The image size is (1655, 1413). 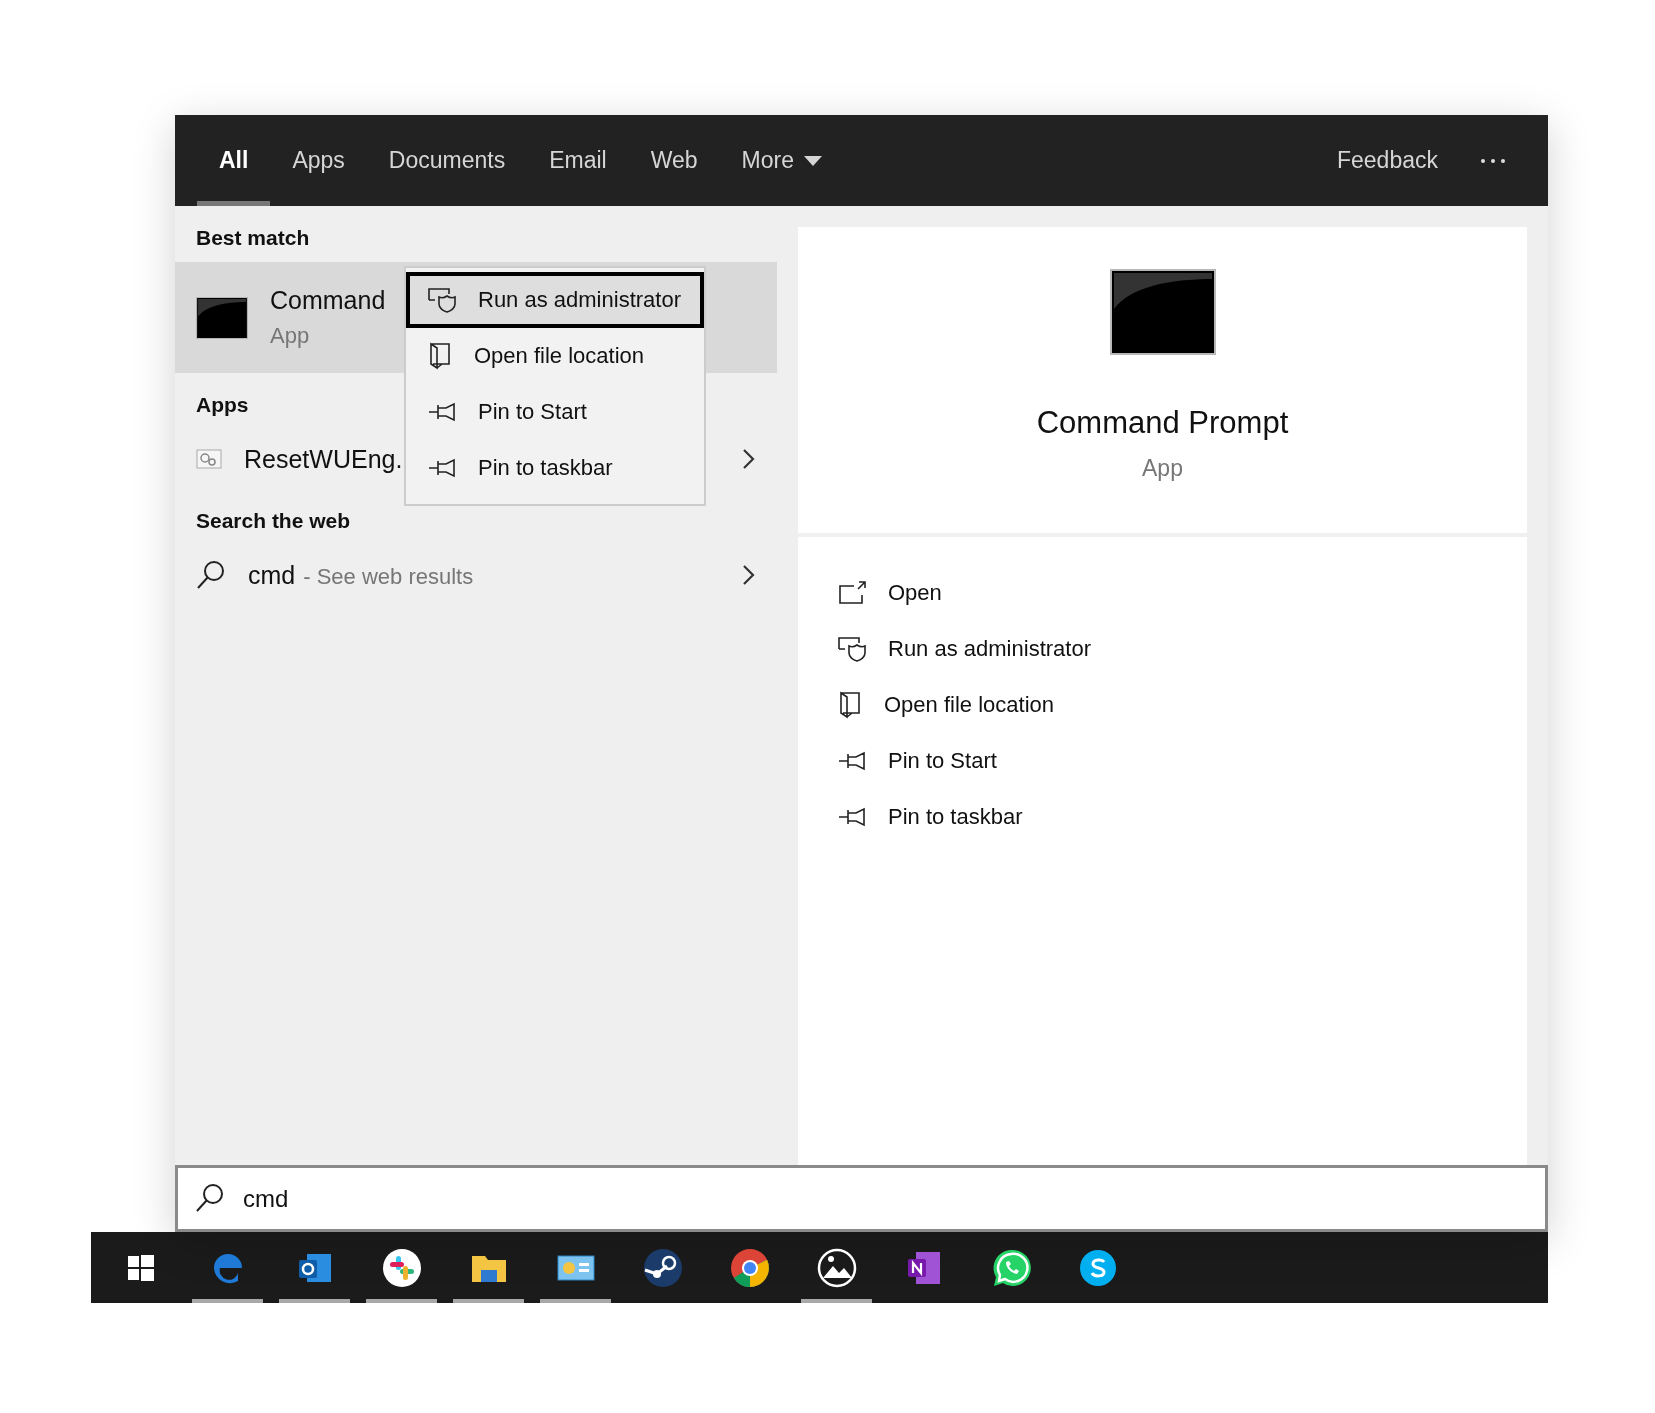 What do you see at coordinates (323, 459) in the screenshot?
I see `result-title: ResetWUEng.` at bounding box center [323, 459].